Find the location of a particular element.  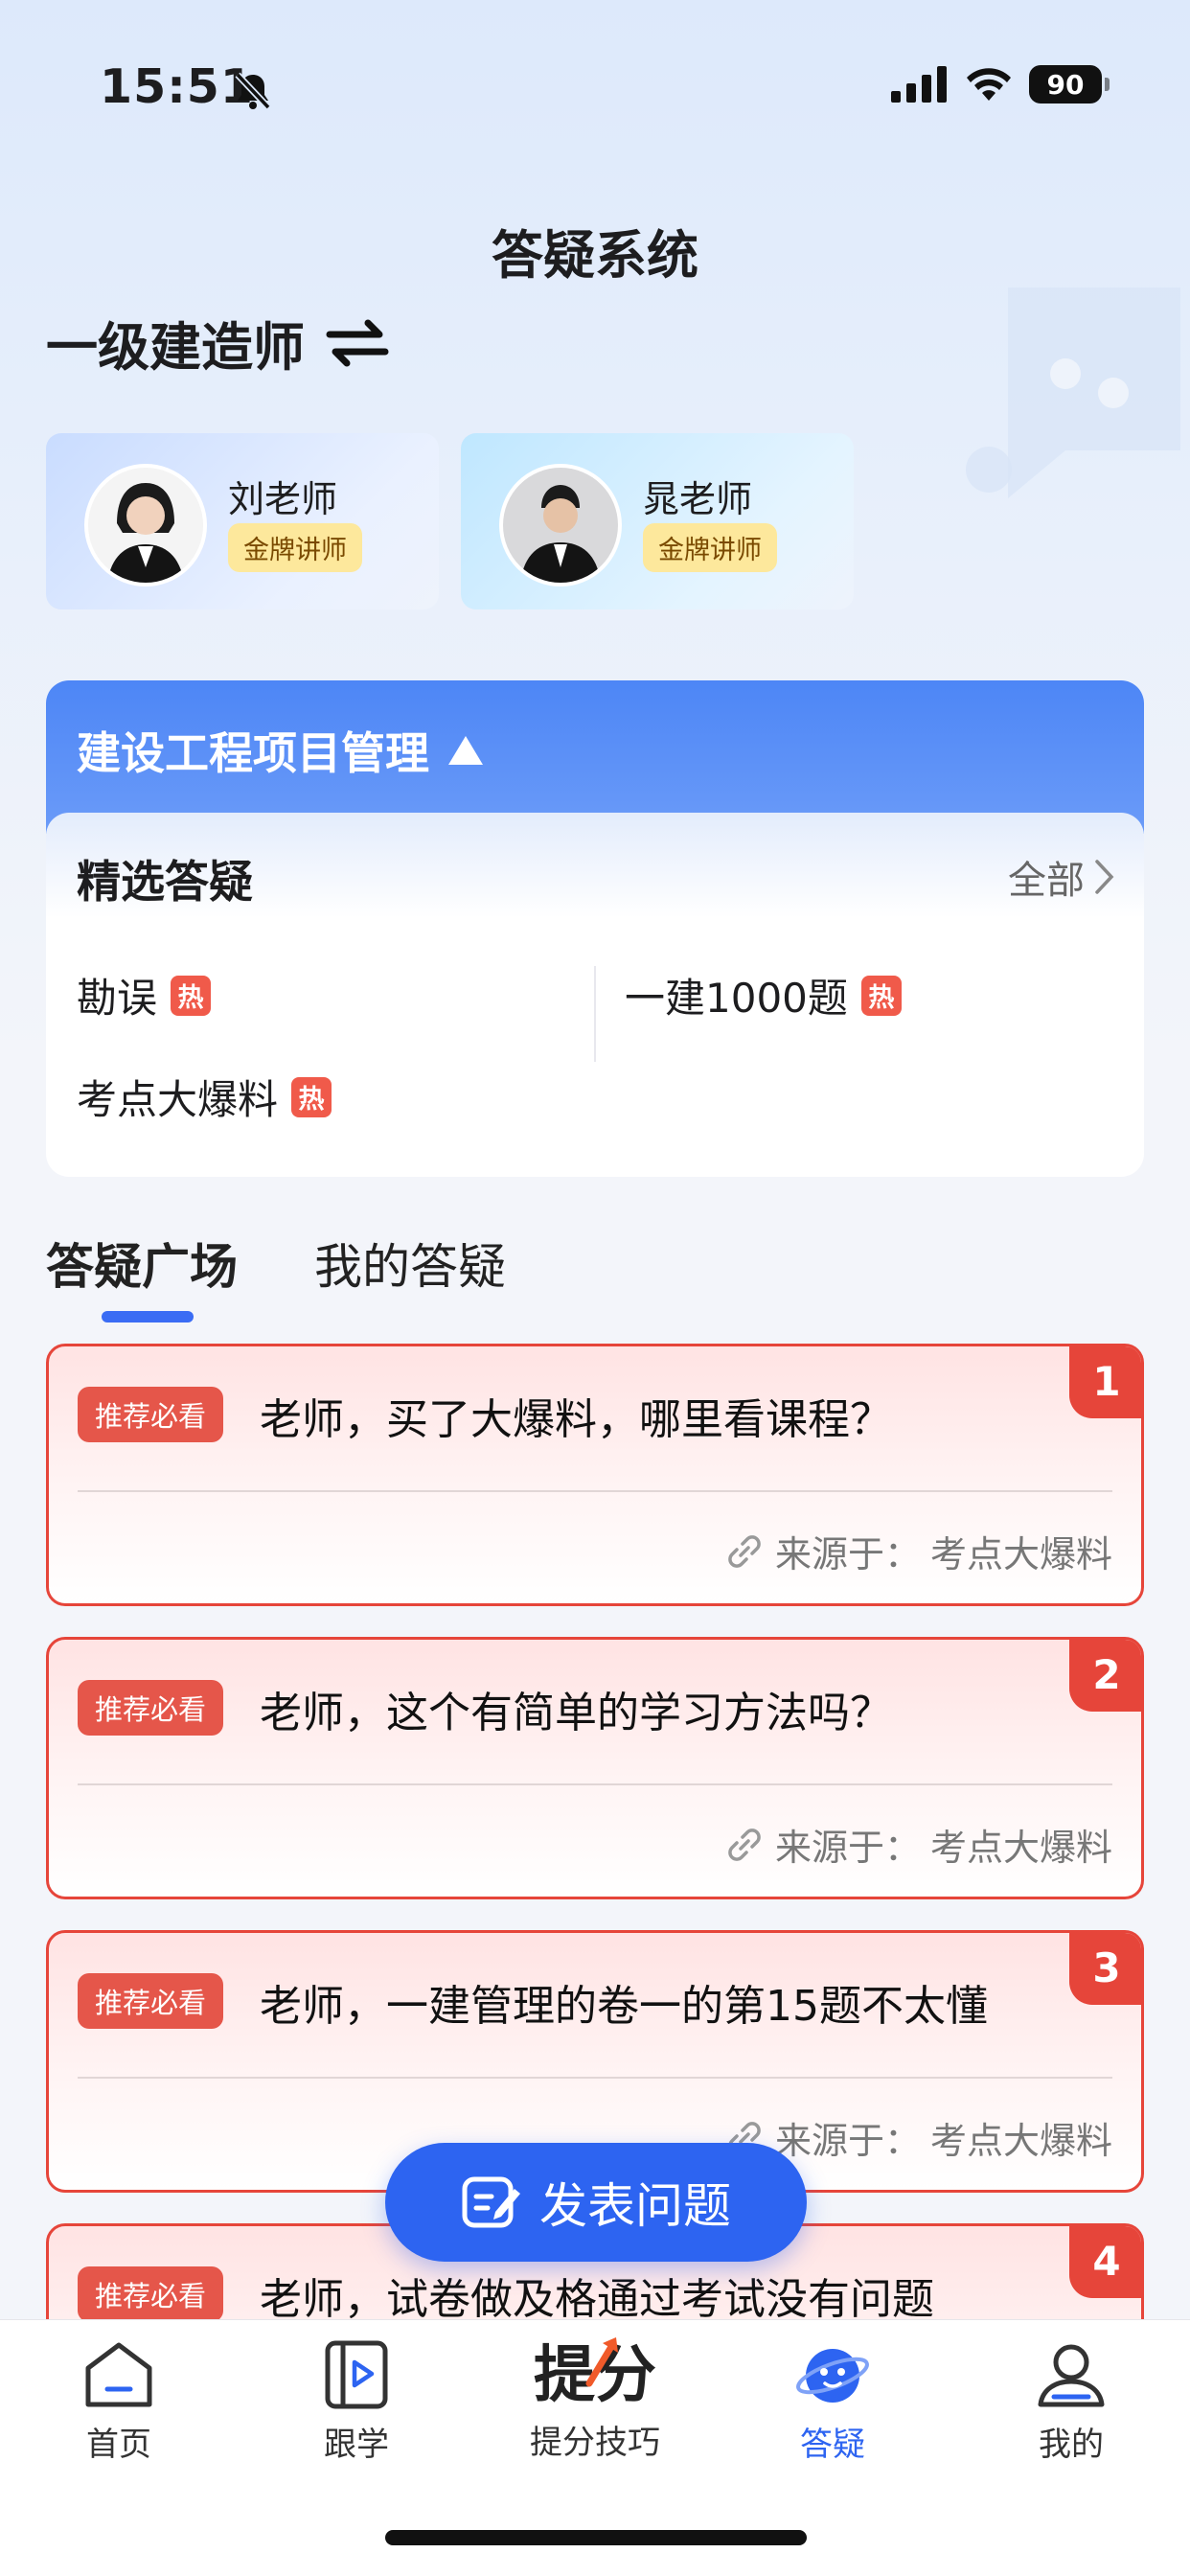

featured-item-errata: 勘误 热 is located at coordinates (144, 995).